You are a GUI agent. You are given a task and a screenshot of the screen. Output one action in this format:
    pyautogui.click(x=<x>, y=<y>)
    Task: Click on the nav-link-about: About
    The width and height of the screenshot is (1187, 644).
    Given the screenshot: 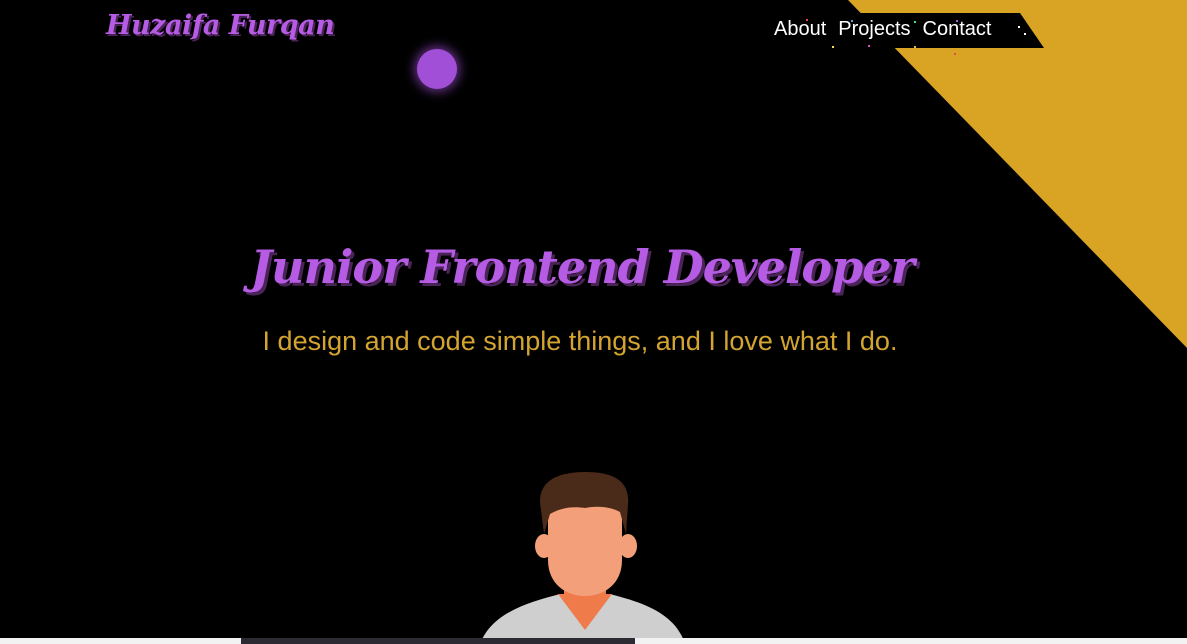 What is the action you would take?
    pyautogui.click(x=800, y=29)
    